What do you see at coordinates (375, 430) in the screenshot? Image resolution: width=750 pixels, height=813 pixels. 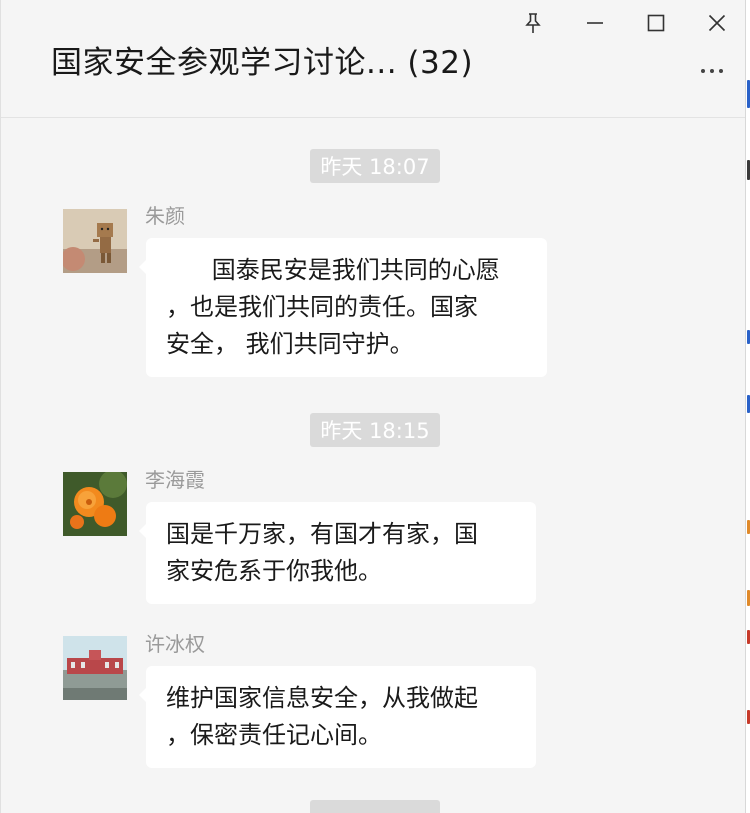 I see `timestamp: 昨天 18:15` at bounding box center [375, 430].